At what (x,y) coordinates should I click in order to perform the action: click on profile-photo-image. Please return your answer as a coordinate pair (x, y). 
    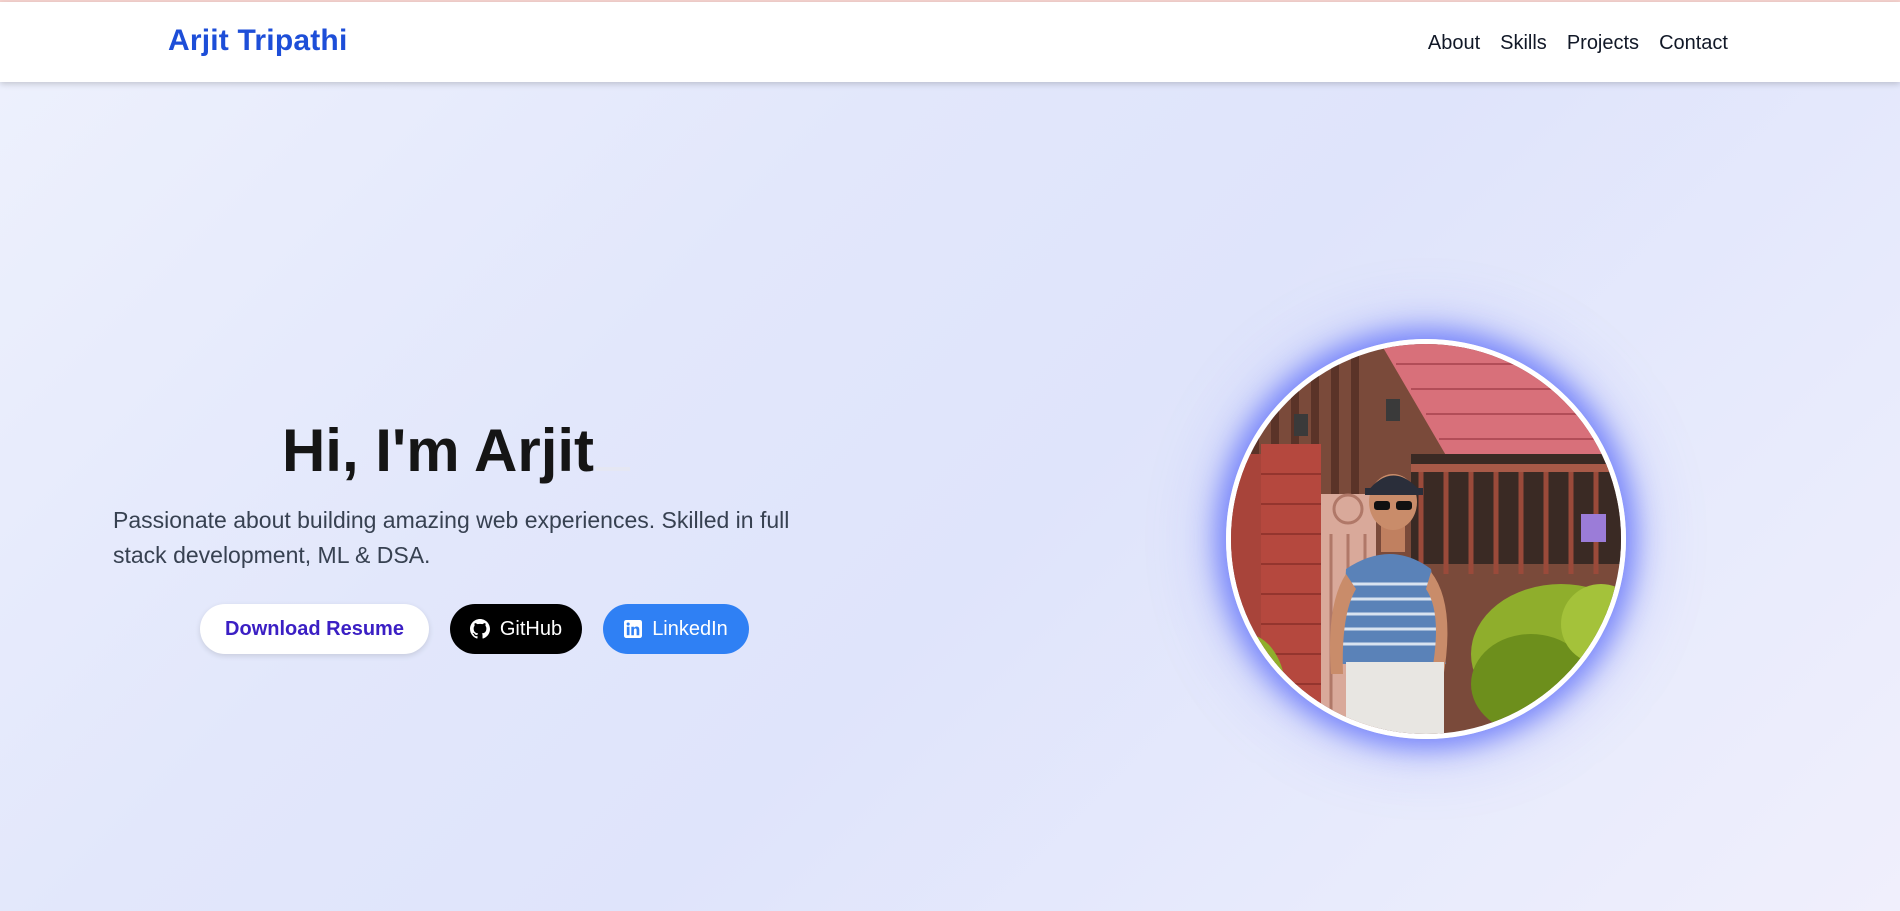
    Looking at the image, I should click on (1426, 539).